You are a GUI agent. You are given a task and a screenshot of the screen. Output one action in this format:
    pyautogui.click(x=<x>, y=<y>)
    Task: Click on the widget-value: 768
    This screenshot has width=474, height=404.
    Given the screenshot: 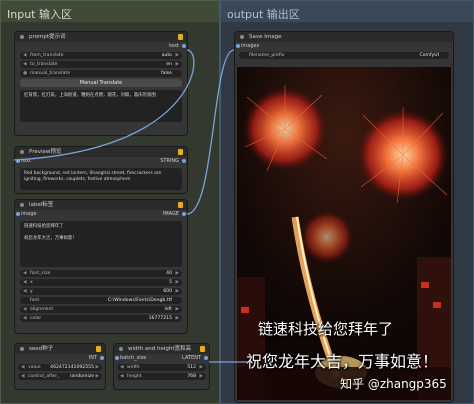 What is the action you would take?
    pyautogui.click(x=191, y=376)
    